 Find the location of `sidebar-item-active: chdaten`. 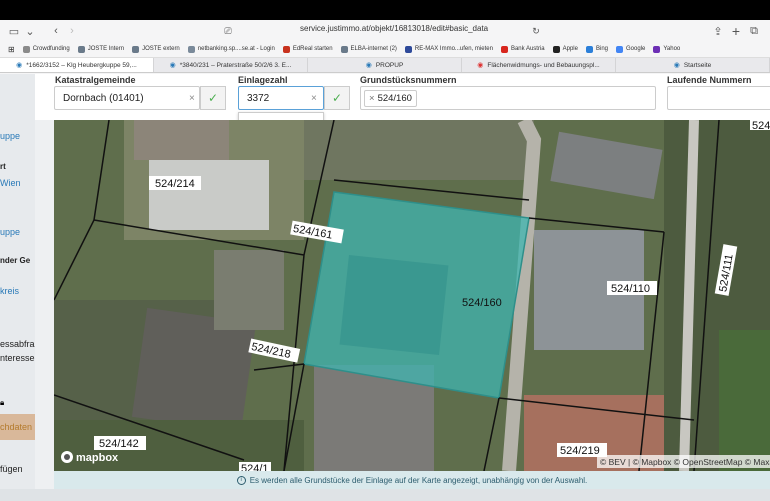

sidebar-item-active: chdaten is located at coordinates (17, 427).